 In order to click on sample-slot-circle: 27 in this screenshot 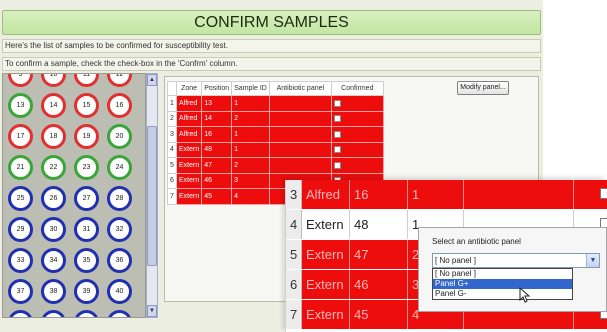, I will do `click(86, 198)`.